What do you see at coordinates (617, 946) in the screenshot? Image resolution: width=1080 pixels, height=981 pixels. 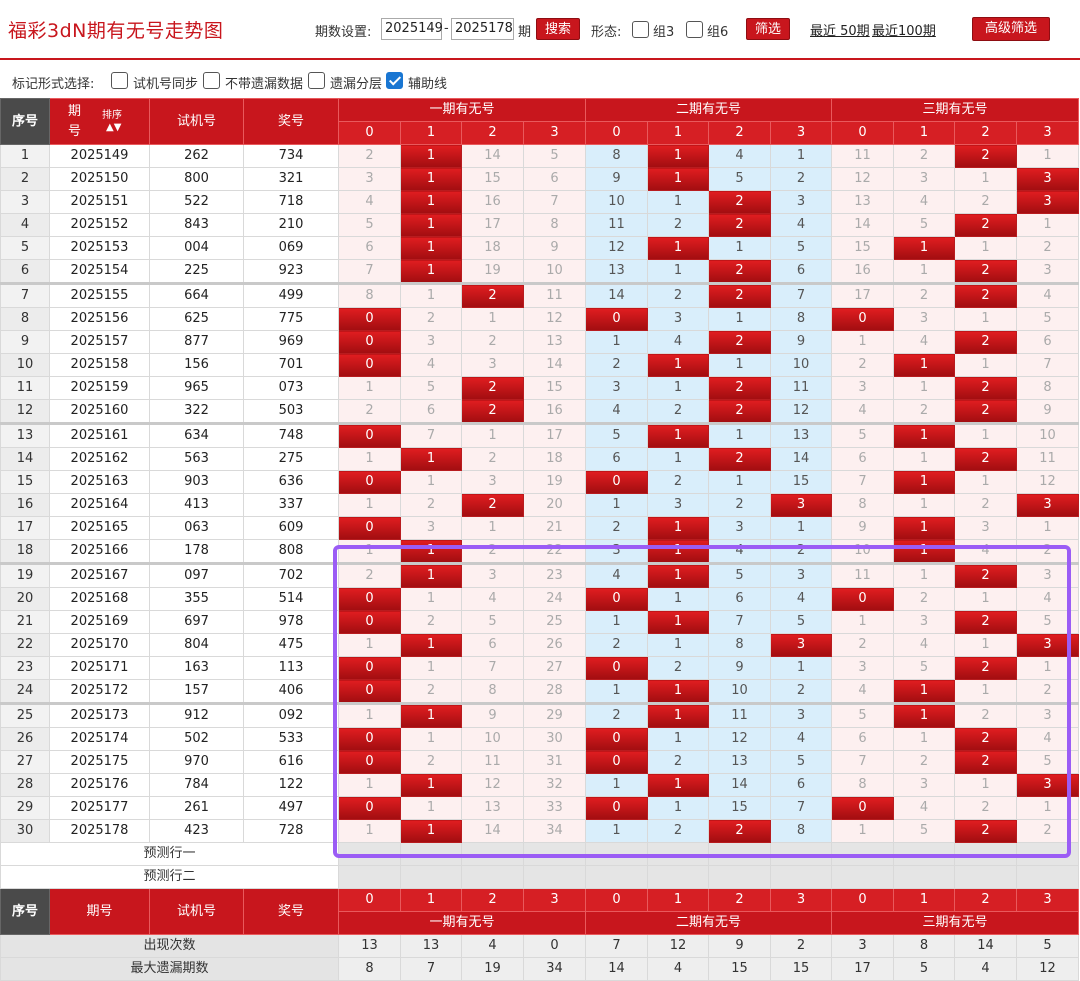 I see `appear-count-value: 7` at bounding box center [617, 946].